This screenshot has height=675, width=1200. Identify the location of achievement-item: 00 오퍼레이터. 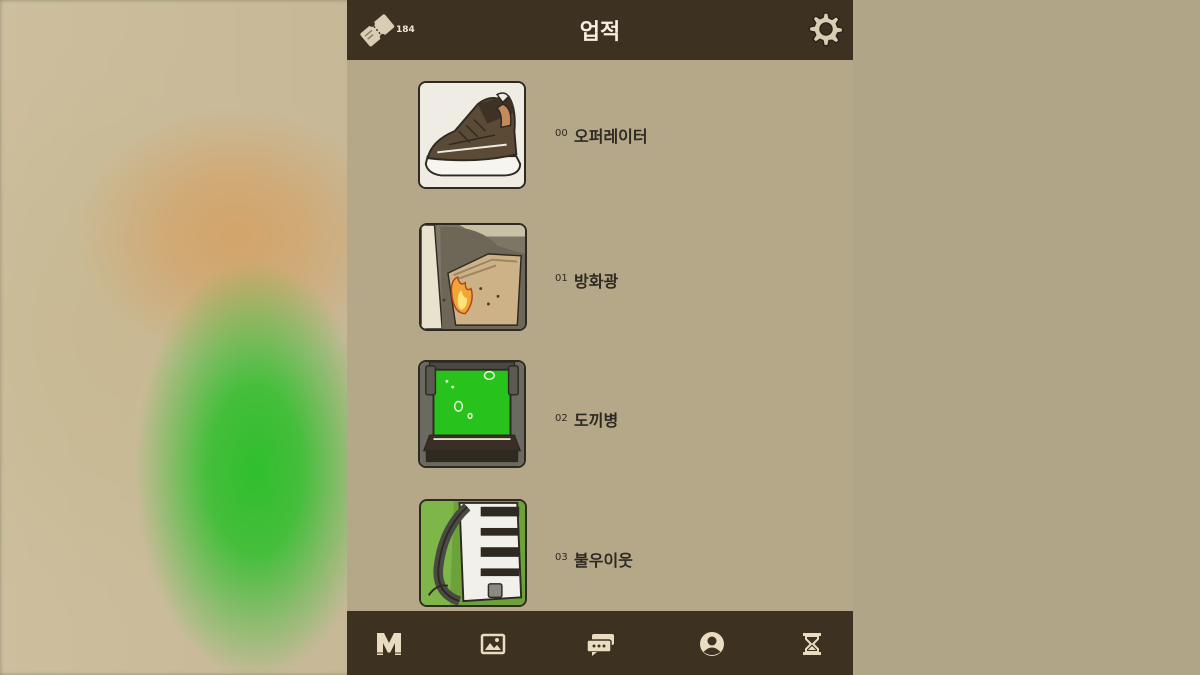
(600, 137).